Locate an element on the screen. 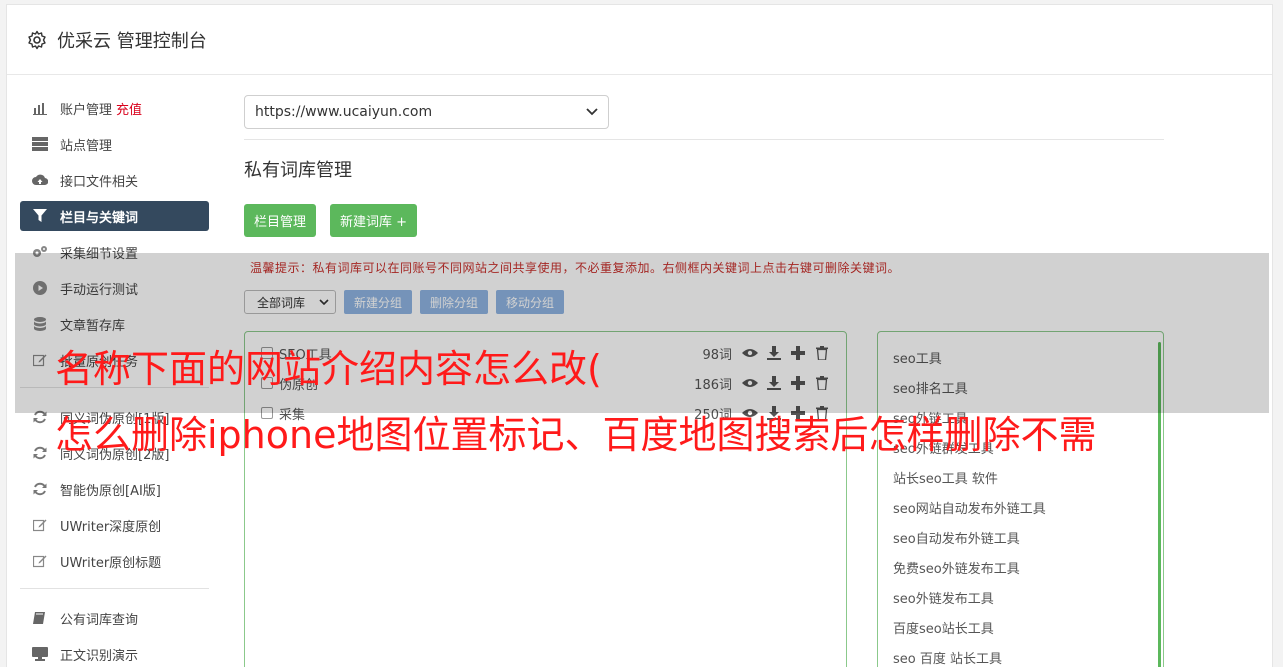 Image resolution: width=1283 pixels, height=667 pixels. new-lexicon-button: 新建词库 + is located at coordinates (374, 220).